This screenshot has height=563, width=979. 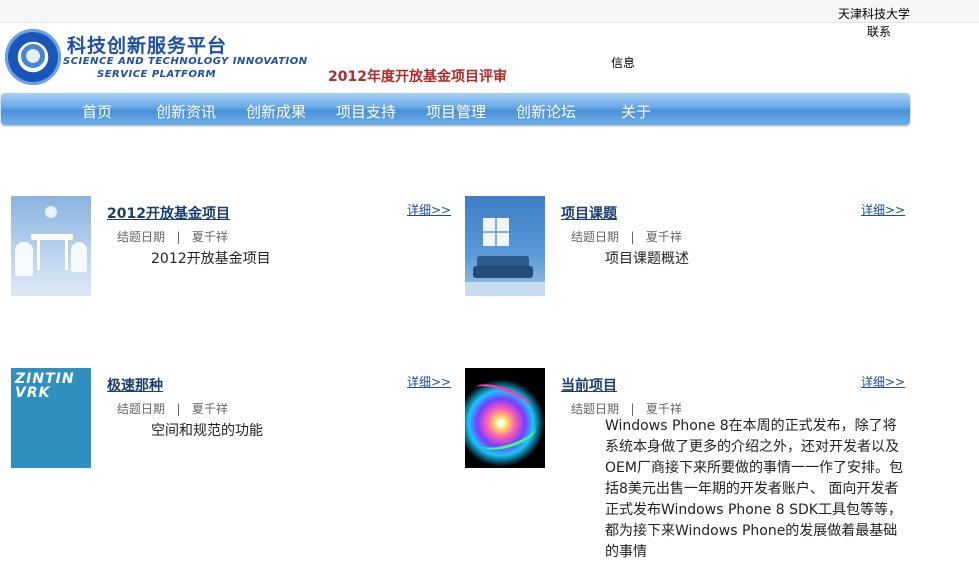 What do you see at coordinates (647, 259) in the screenshot?
I see `card-description: 项目课题概述` at bounding box center [647, 259].